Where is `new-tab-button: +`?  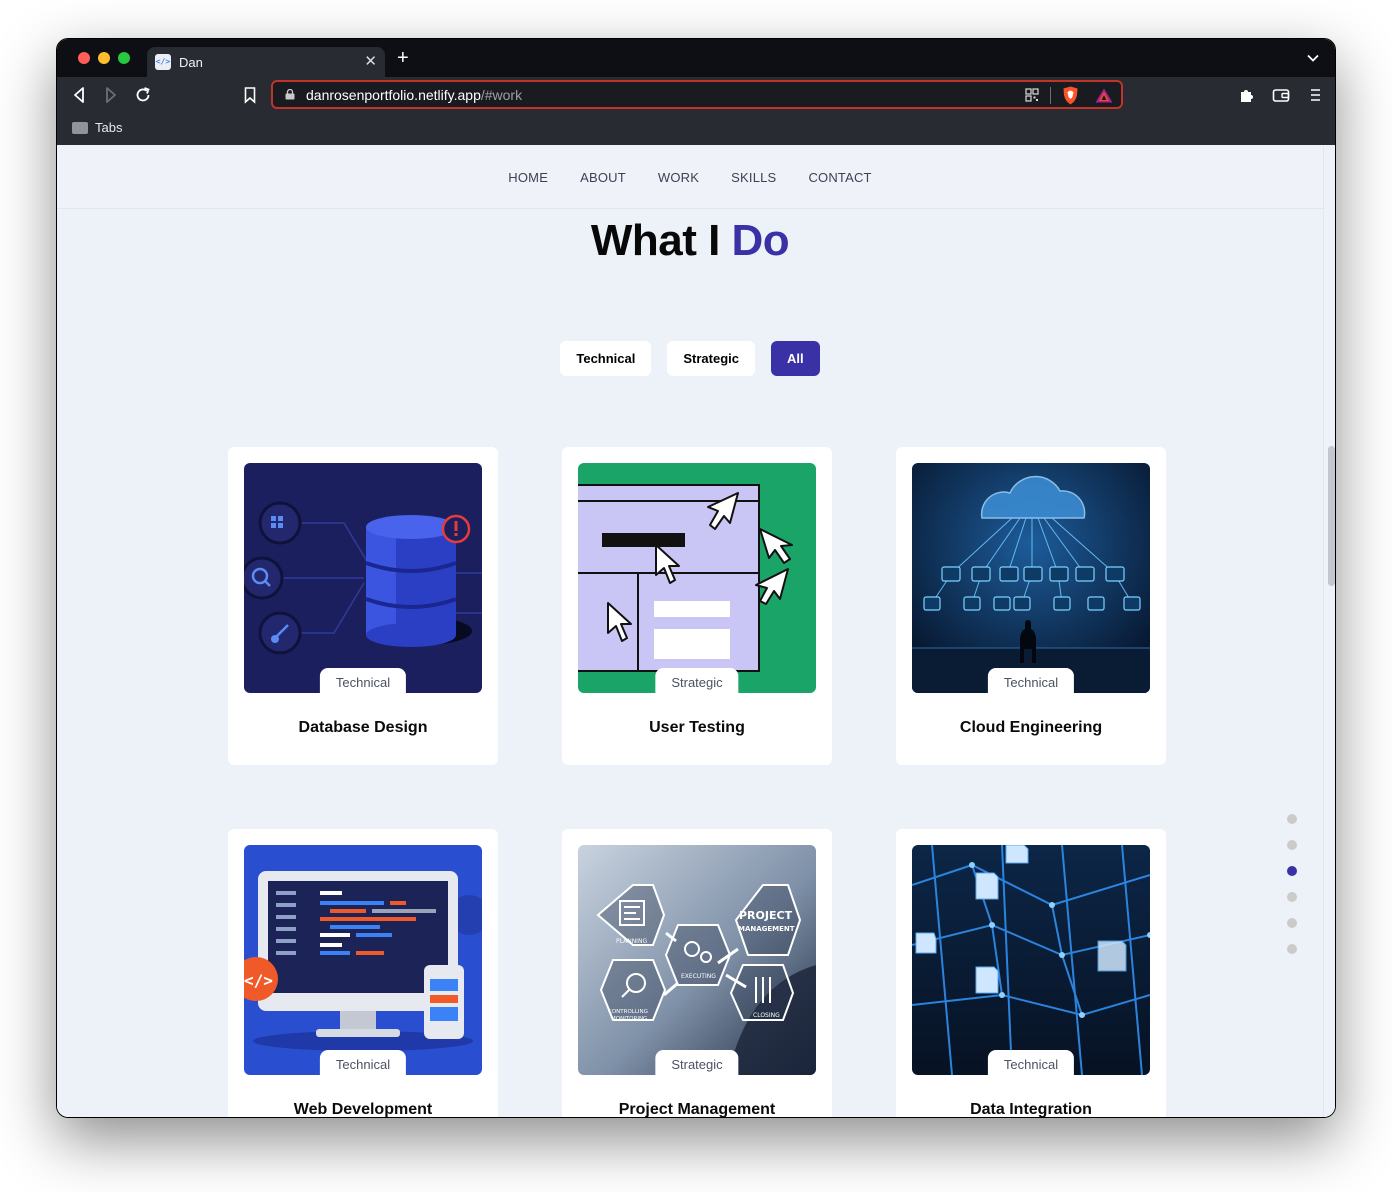
new-tab-button: + is located at coordinates (403, 58).